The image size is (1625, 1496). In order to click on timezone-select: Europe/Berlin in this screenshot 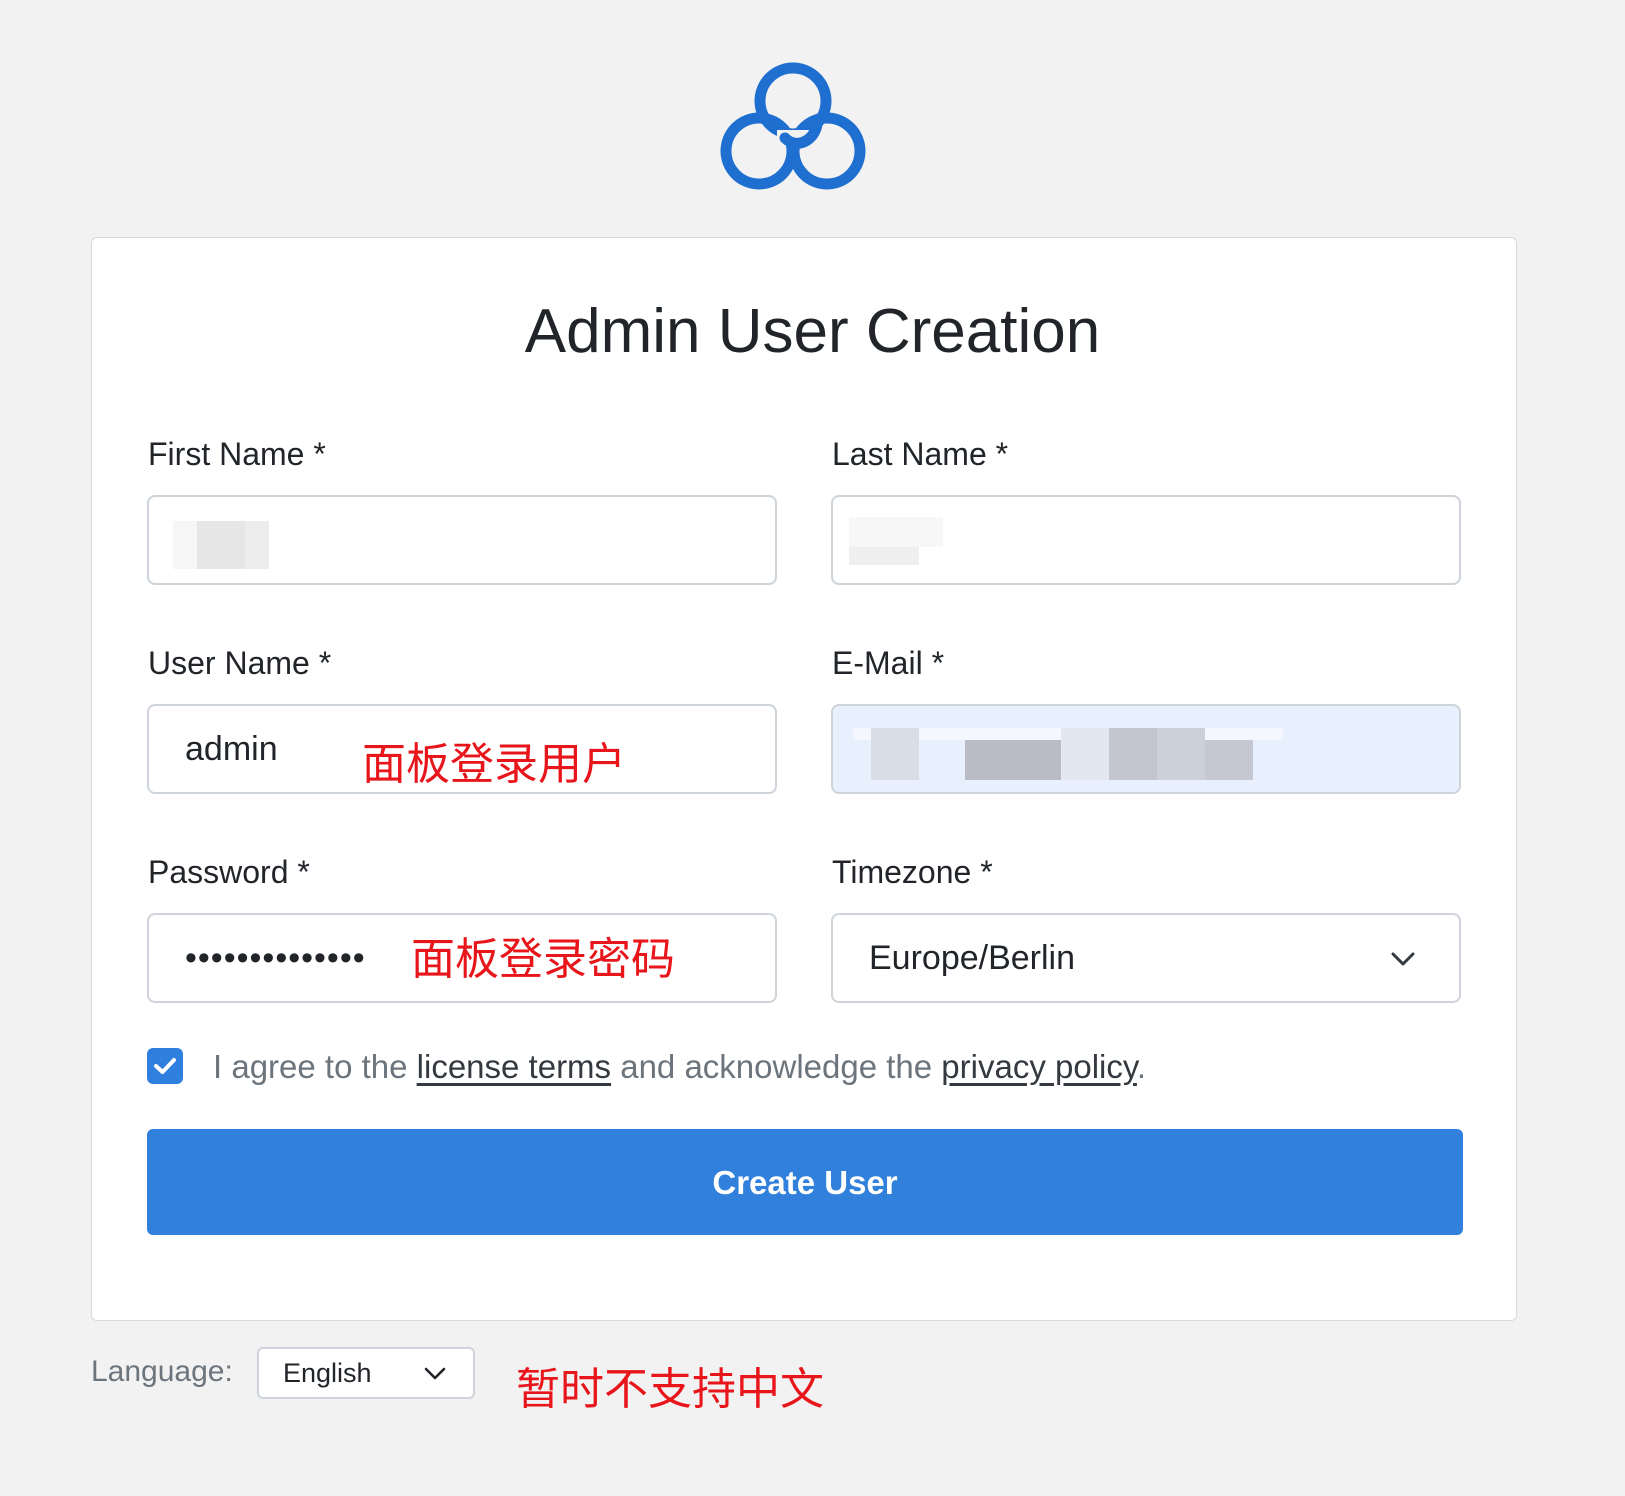, I will do `click(1146, 958)`.